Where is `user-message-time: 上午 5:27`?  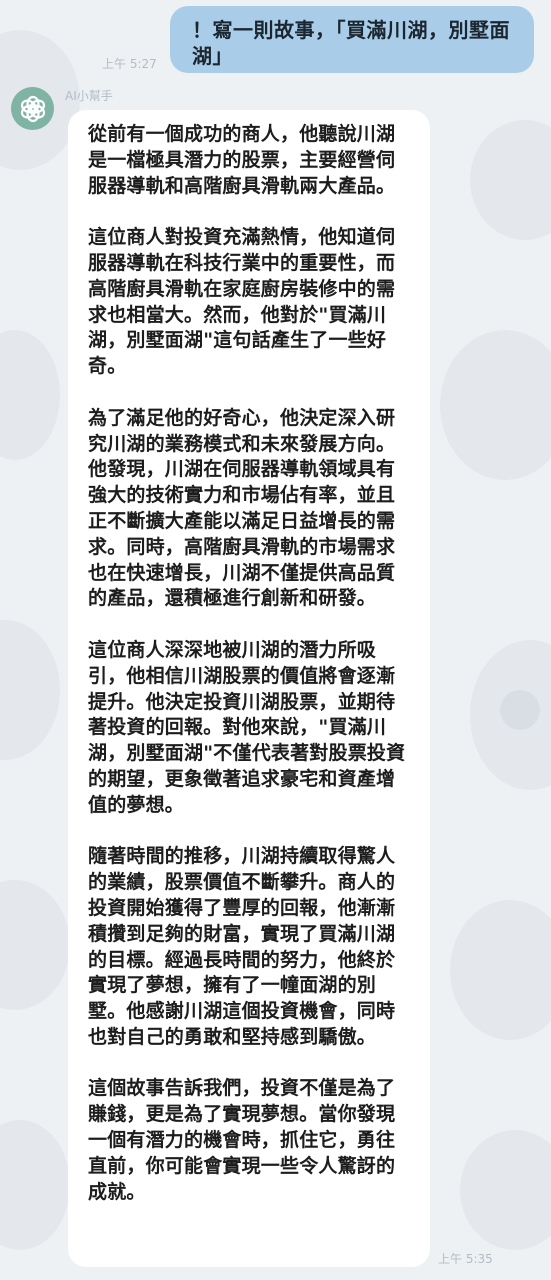 user-message-time: 上午 5:27 is located at coordinates (129, 64).